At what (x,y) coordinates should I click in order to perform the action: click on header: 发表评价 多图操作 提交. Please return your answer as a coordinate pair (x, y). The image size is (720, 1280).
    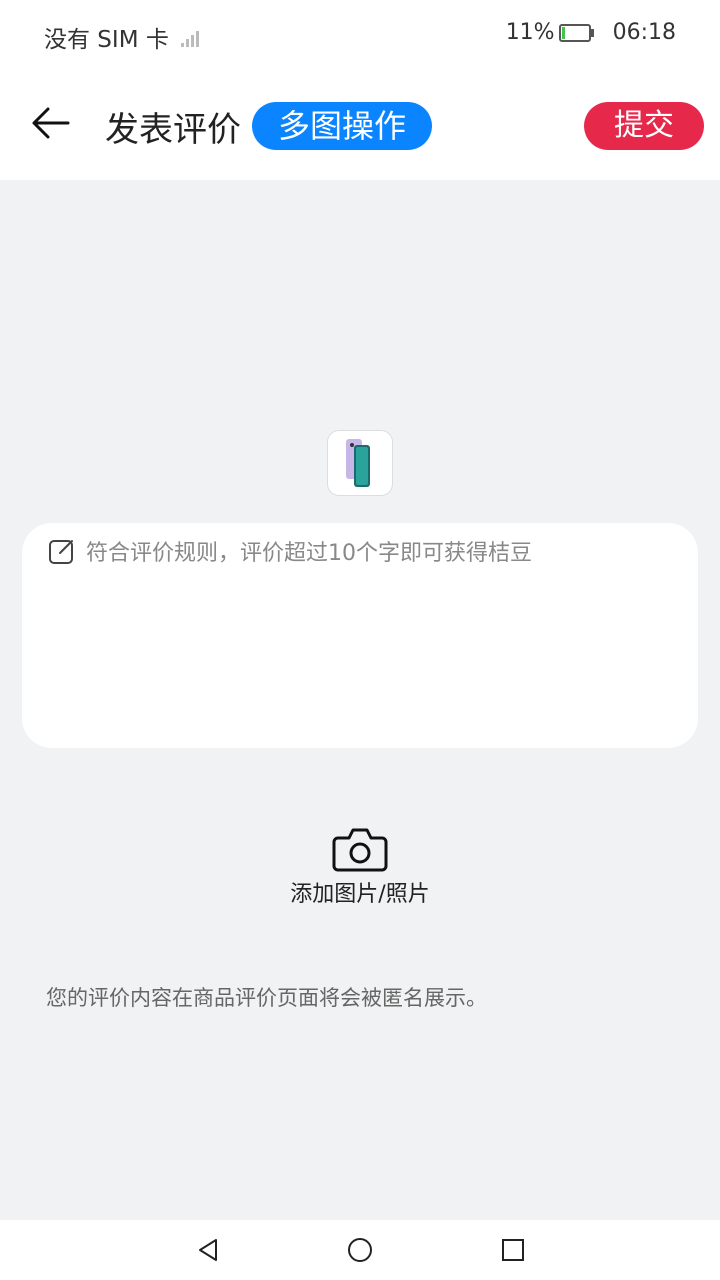
    Looking at the image, I should click on (360, 125).